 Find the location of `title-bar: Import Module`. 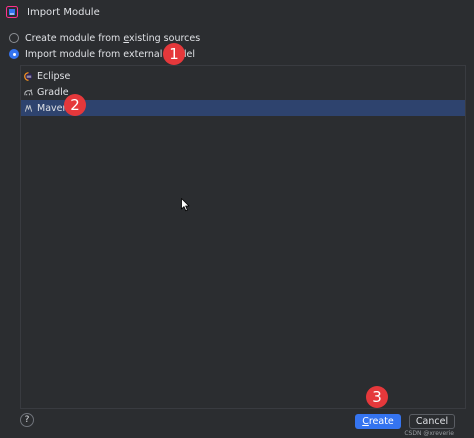

title-bar: Import Module is located at coordinates (237, 12).